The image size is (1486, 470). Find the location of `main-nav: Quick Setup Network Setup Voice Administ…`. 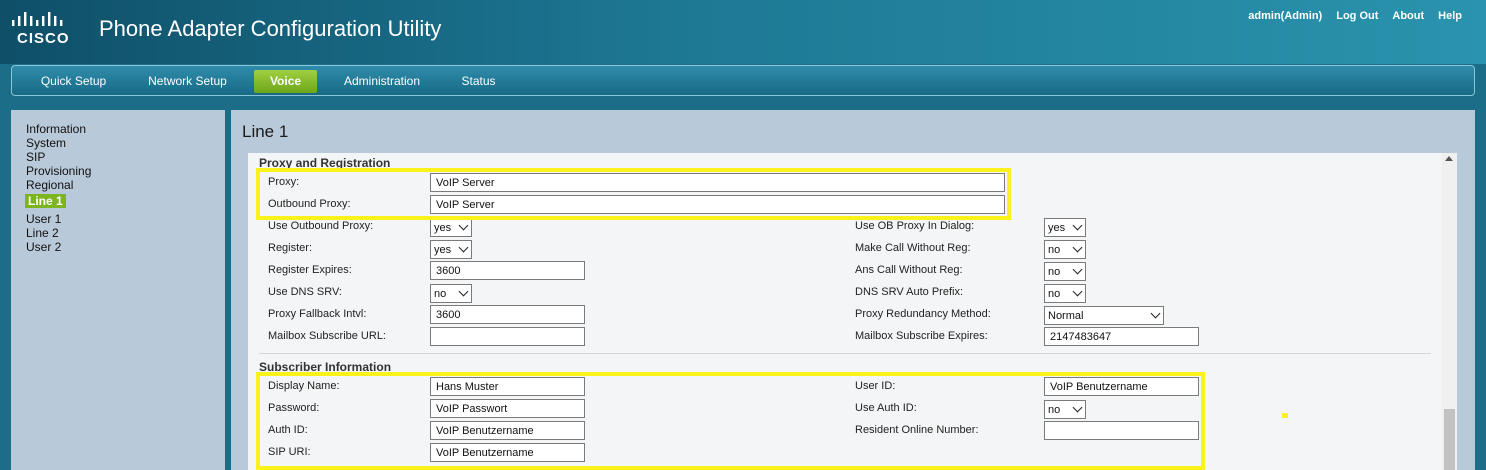

main-nav: Quick Setup Network Setup Voice Administ… is located at coordinates (743, 80).